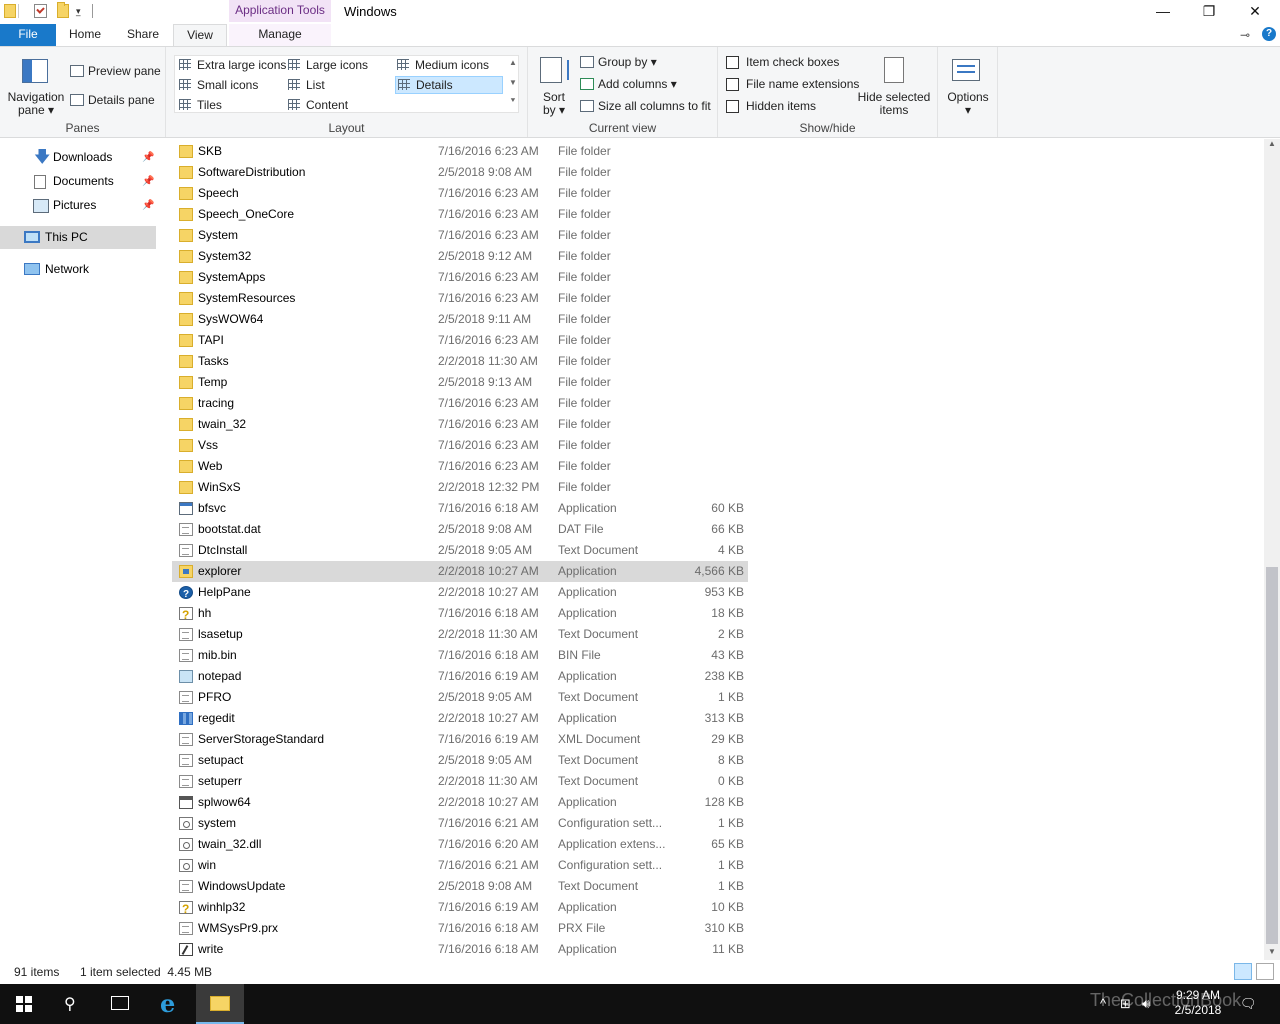  Describe the element at coordinates (115, 71) in the screenshot. I see `preview-pane-button: Preview pane` at that location.